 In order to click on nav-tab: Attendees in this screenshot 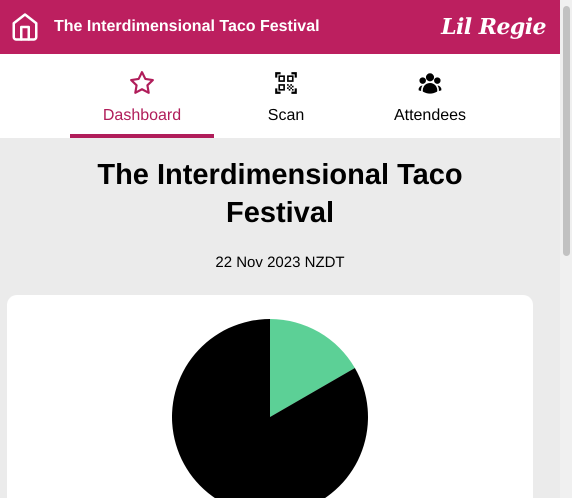, I will do `click(430, 96)`.